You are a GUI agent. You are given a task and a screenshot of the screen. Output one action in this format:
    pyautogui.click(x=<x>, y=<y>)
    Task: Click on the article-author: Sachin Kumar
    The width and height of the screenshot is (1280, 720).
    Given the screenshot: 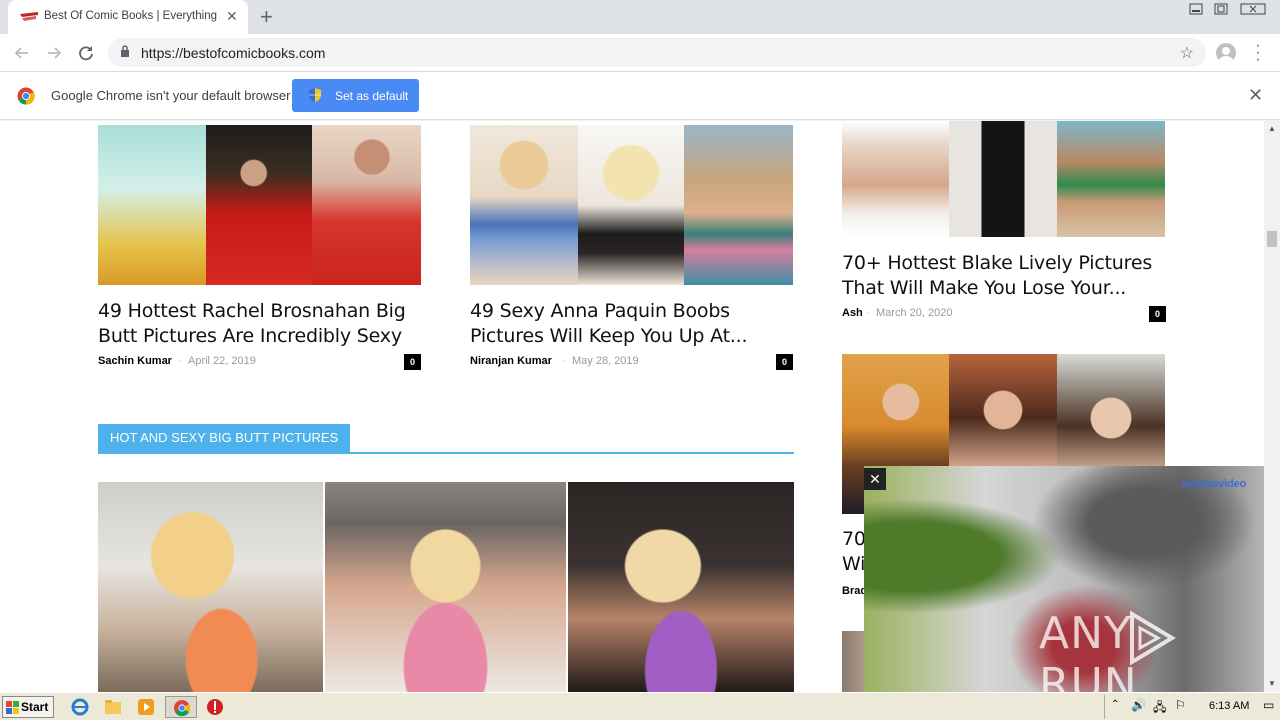 What is the action you would take?
    pyautogui.click(x=135, y=361)
    